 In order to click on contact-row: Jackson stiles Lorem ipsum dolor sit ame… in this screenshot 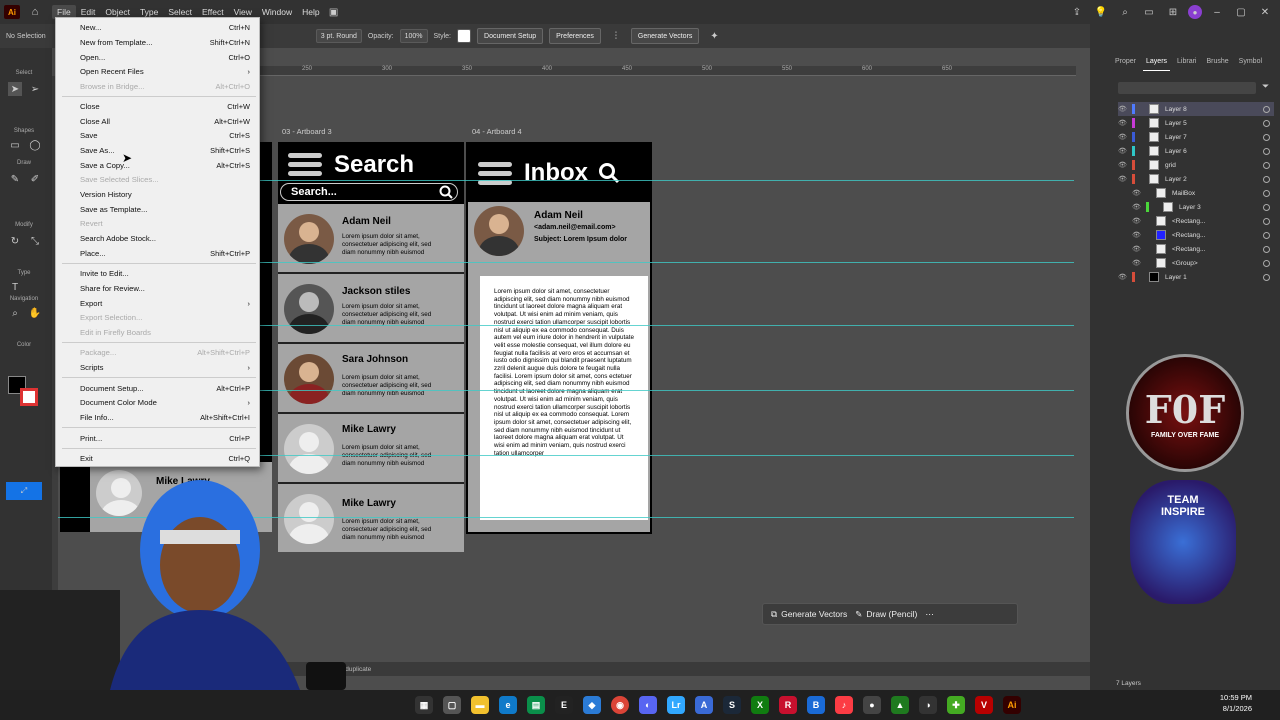, I will do `click(371, 310)`.